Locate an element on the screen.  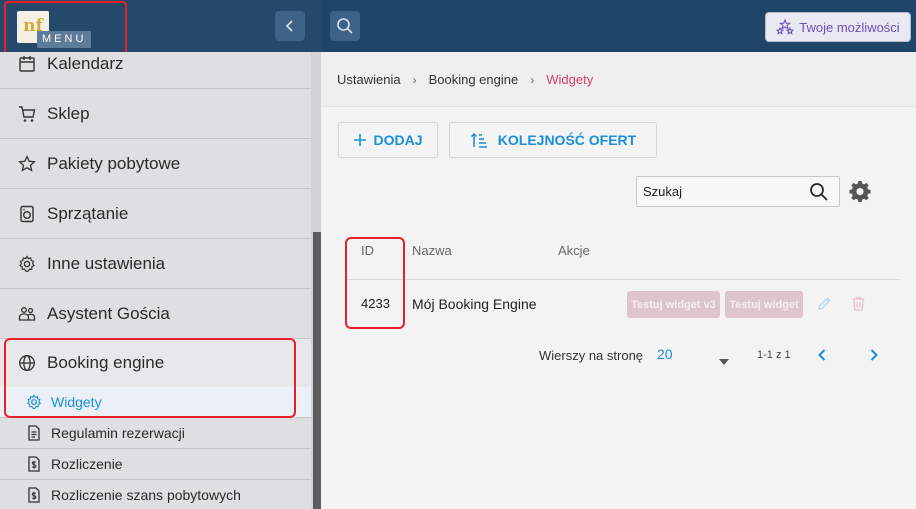
next-page-button is located at coordinates (874, 357).